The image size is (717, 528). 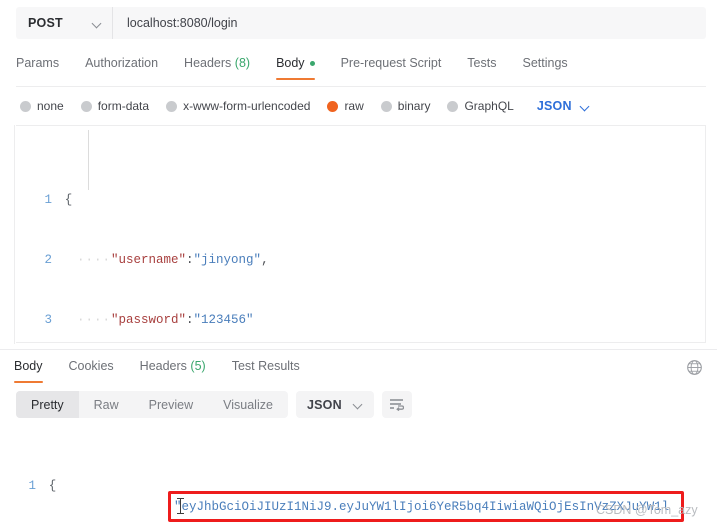 I want to click on response-tab-bar: Body Cookies Headers (5) Test Results, so click(x=170, y=369).